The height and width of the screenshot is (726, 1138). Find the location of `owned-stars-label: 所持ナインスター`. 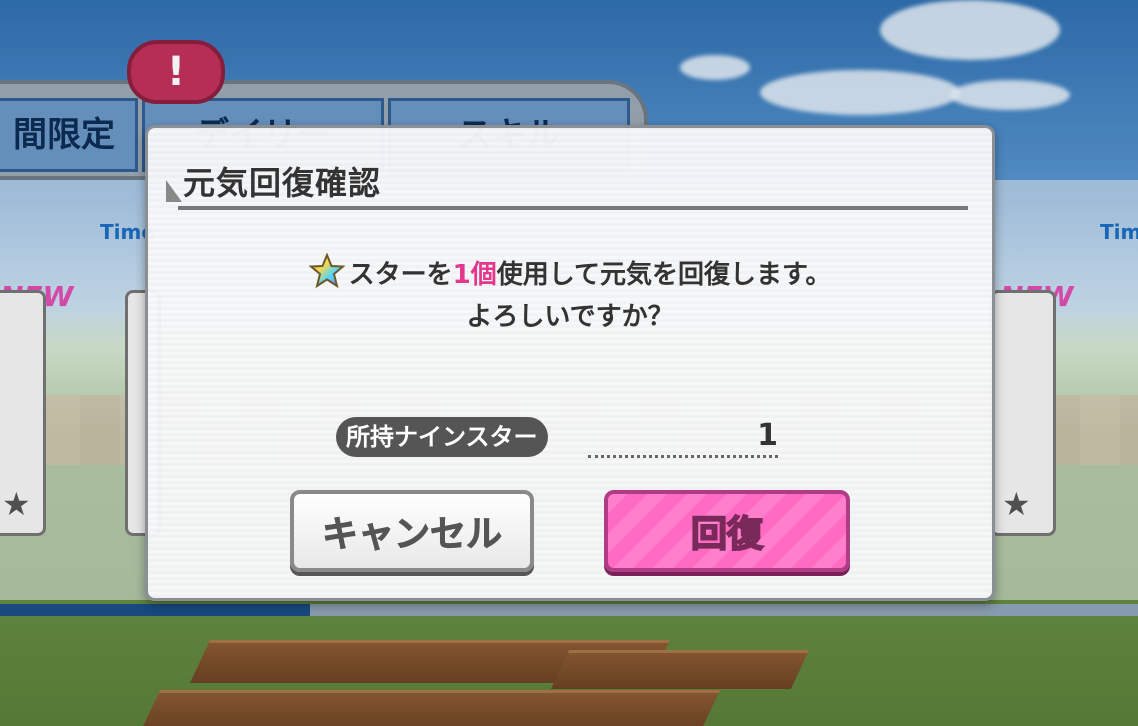

owned-stars-label: 所持ナインスター is located at coordinates (442, 437).